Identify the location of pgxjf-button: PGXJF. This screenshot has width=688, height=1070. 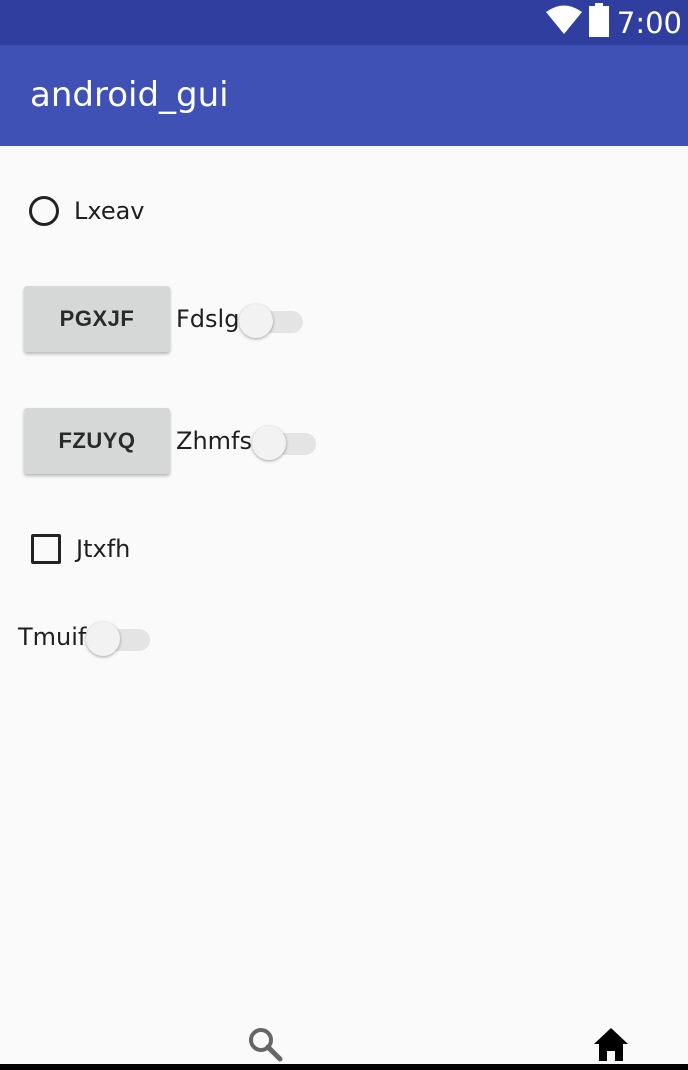
(97, 319).